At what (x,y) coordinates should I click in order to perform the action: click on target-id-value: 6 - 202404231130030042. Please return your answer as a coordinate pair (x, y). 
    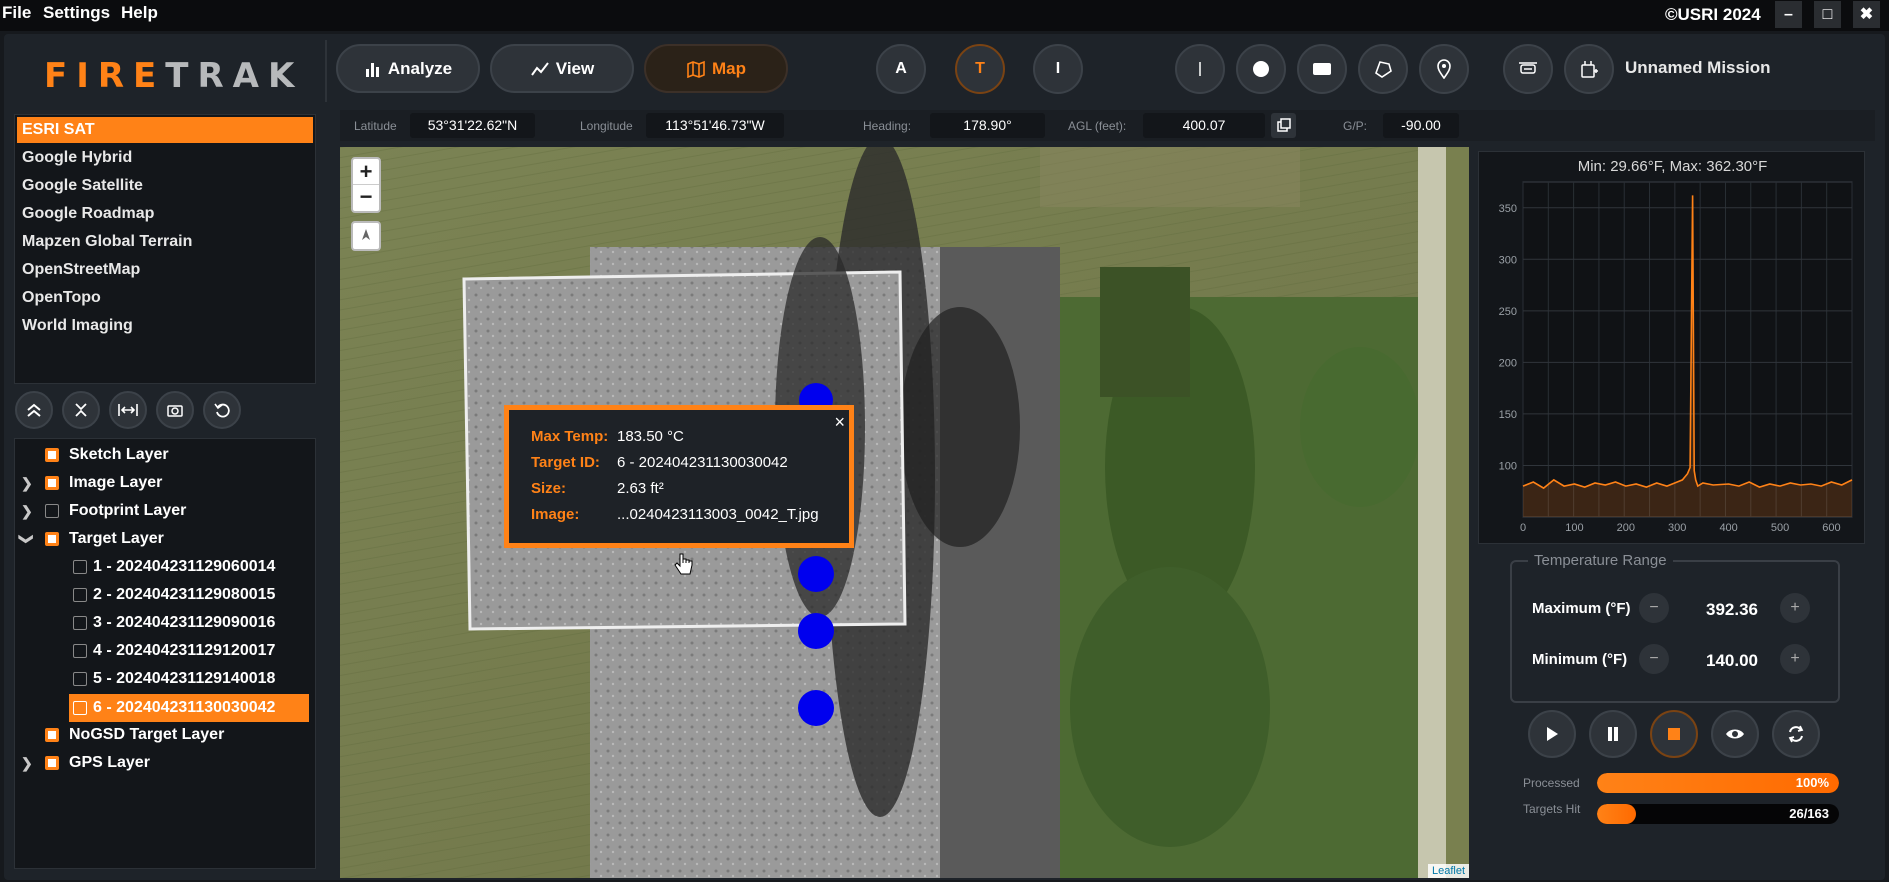
    Looking at the image, I should click on (702, 462).